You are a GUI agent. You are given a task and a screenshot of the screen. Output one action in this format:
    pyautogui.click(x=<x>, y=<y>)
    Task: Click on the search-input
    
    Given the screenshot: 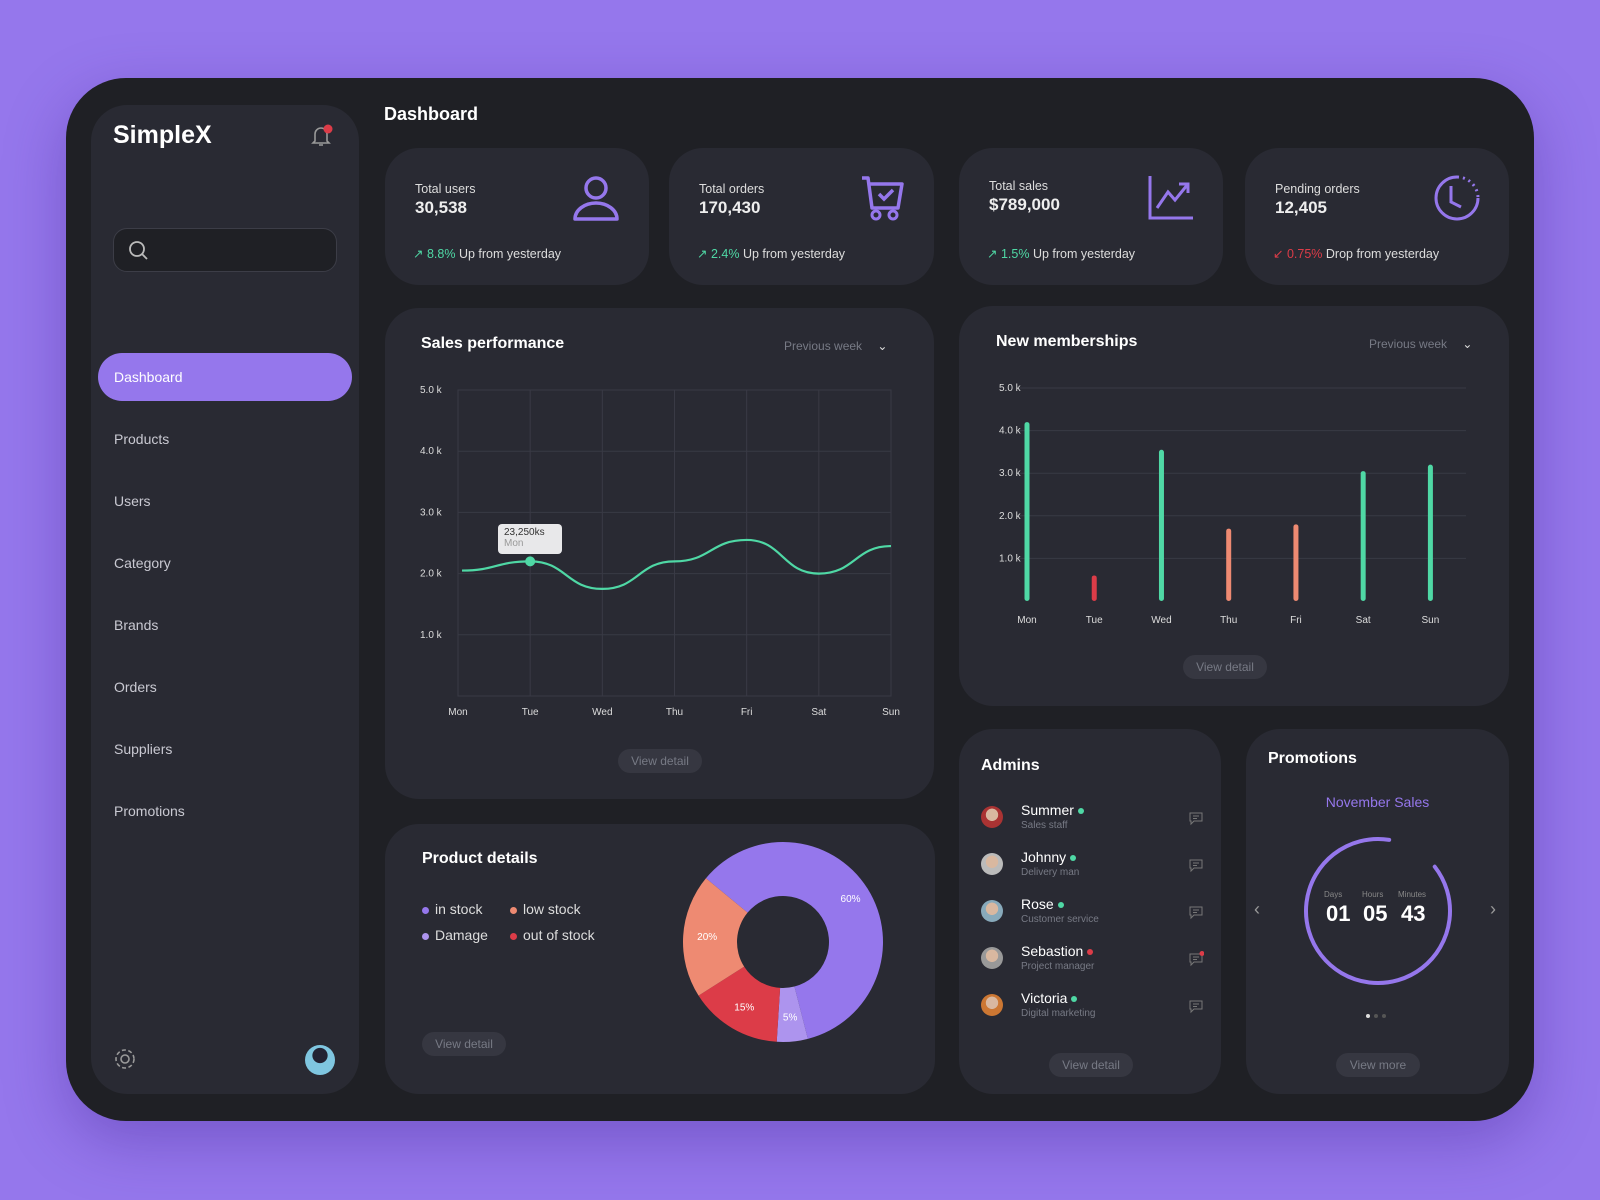 What is the action you would take?
    pyautogui.click(x=225, y=250)
    